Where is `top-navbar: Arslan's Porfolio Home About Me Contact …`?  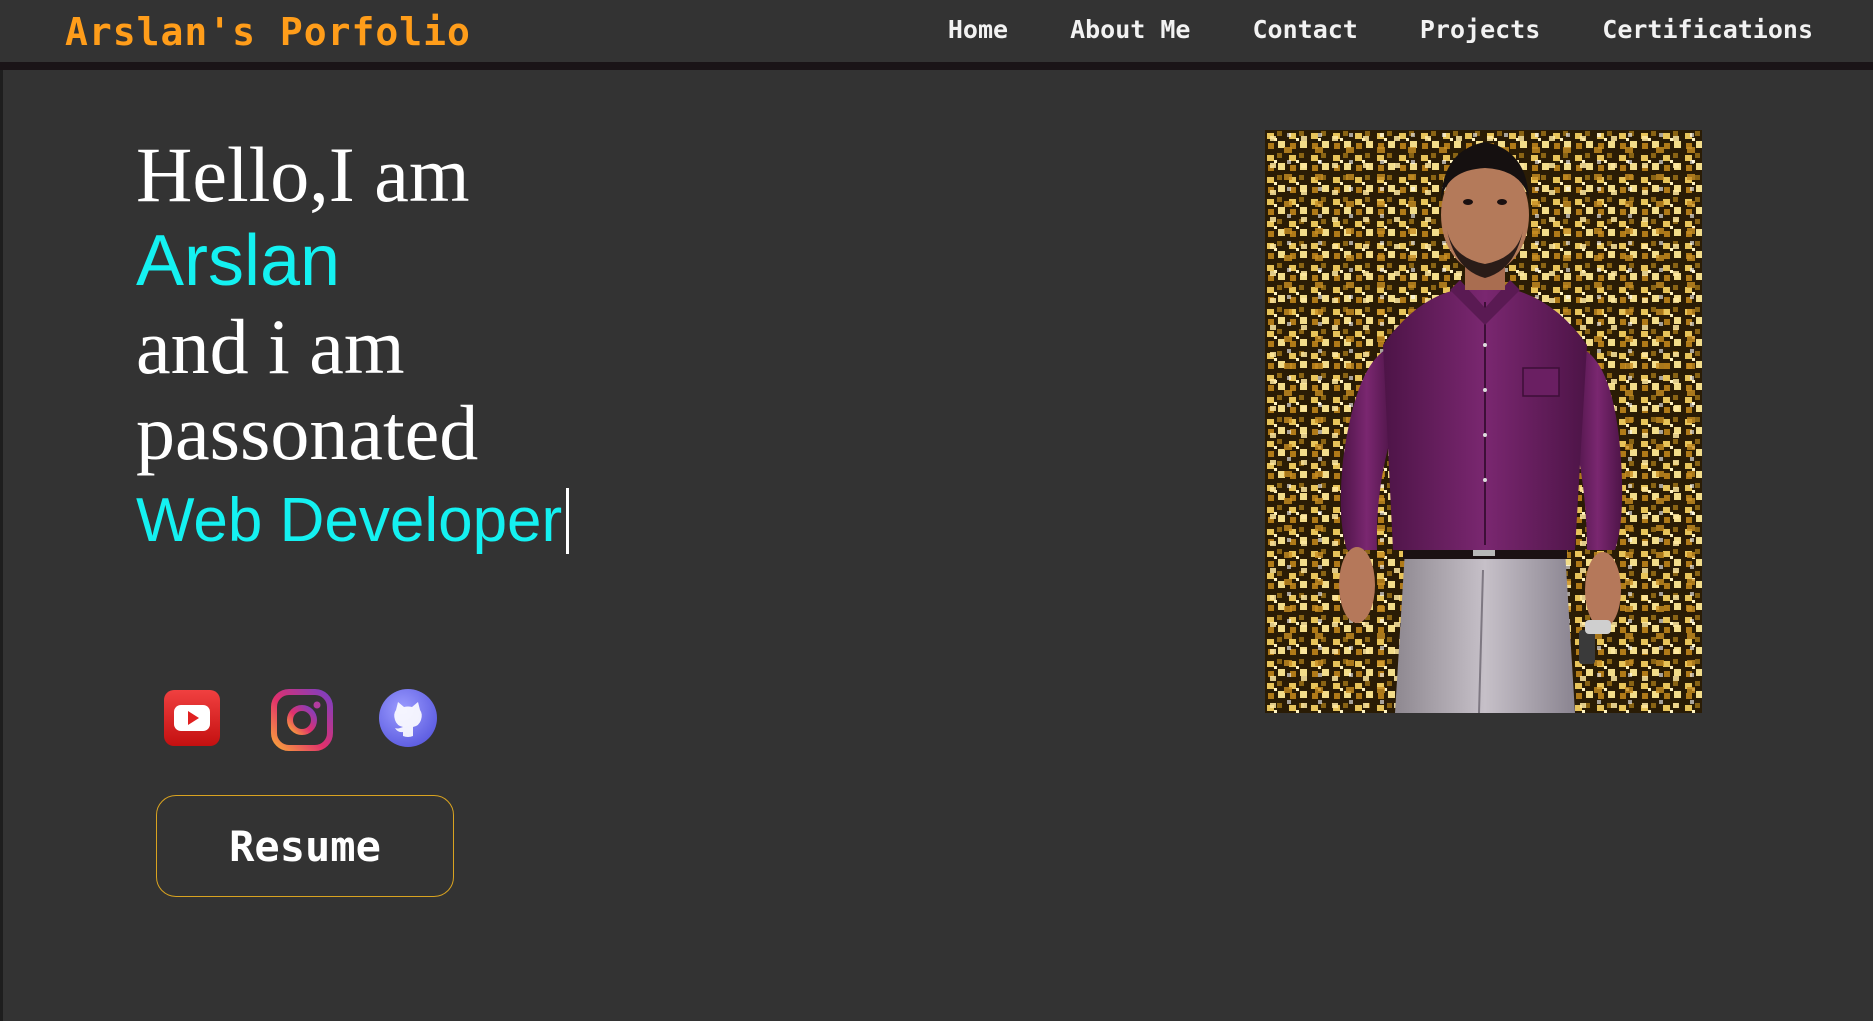
top-navbar: Arslan's Porfolio Home About Me Contact … is located at coordinates (936, 35).